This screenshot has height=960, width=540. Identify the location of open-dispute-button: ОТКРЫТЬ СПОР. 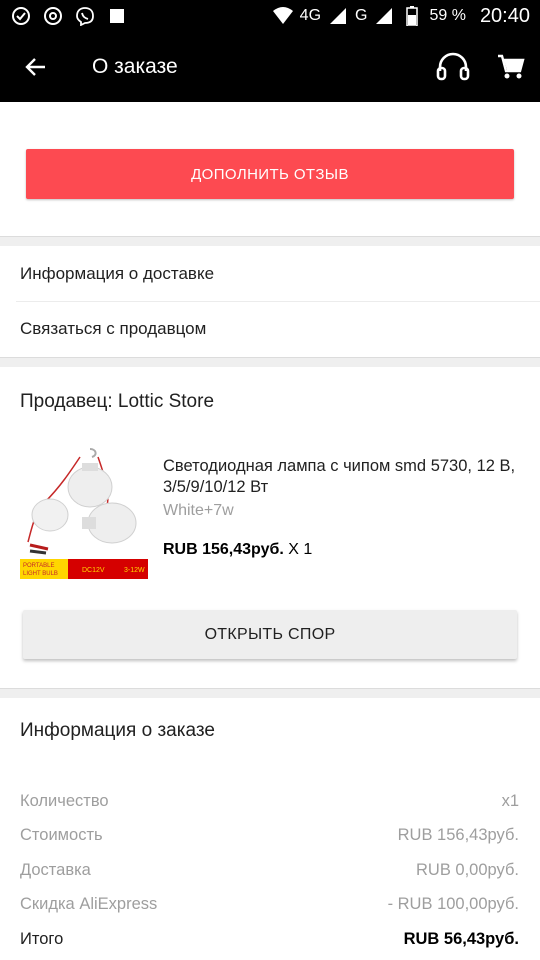
(270, 634).